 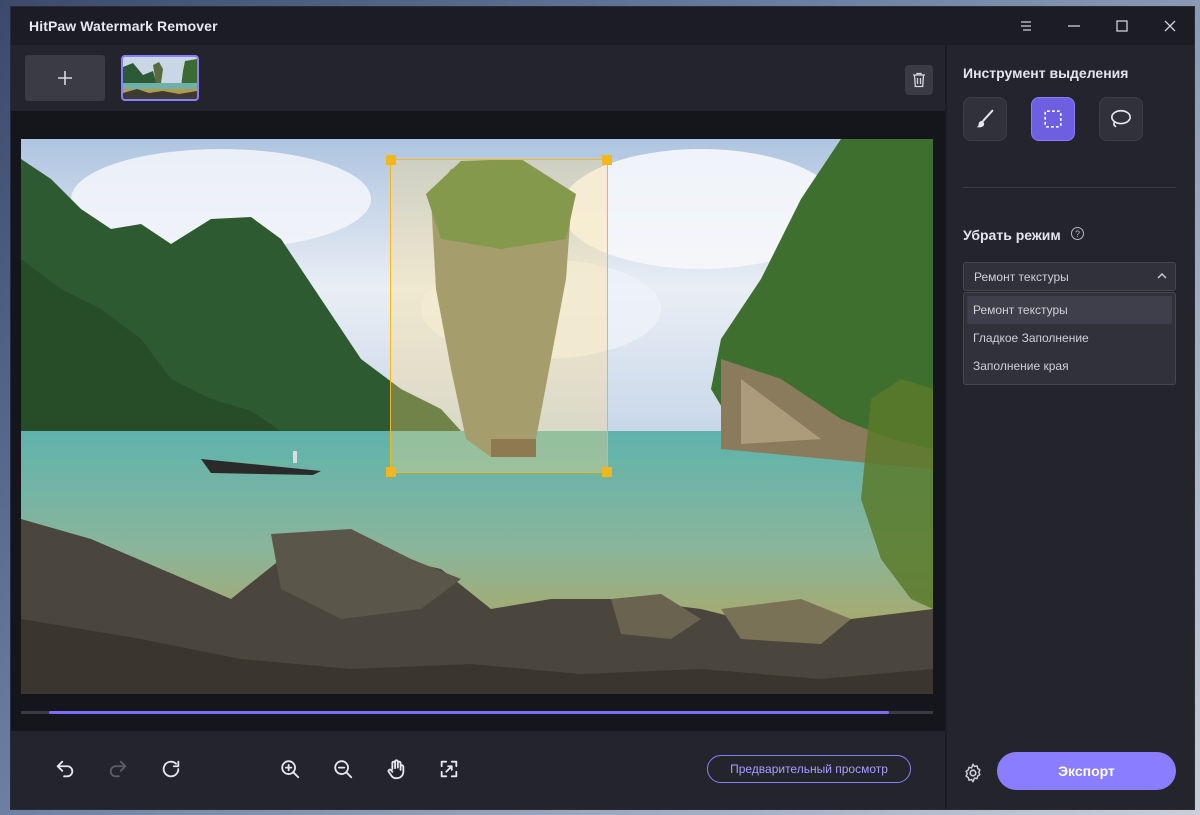 I want to click on zoom-in-icon, so click(x=290, y=769).